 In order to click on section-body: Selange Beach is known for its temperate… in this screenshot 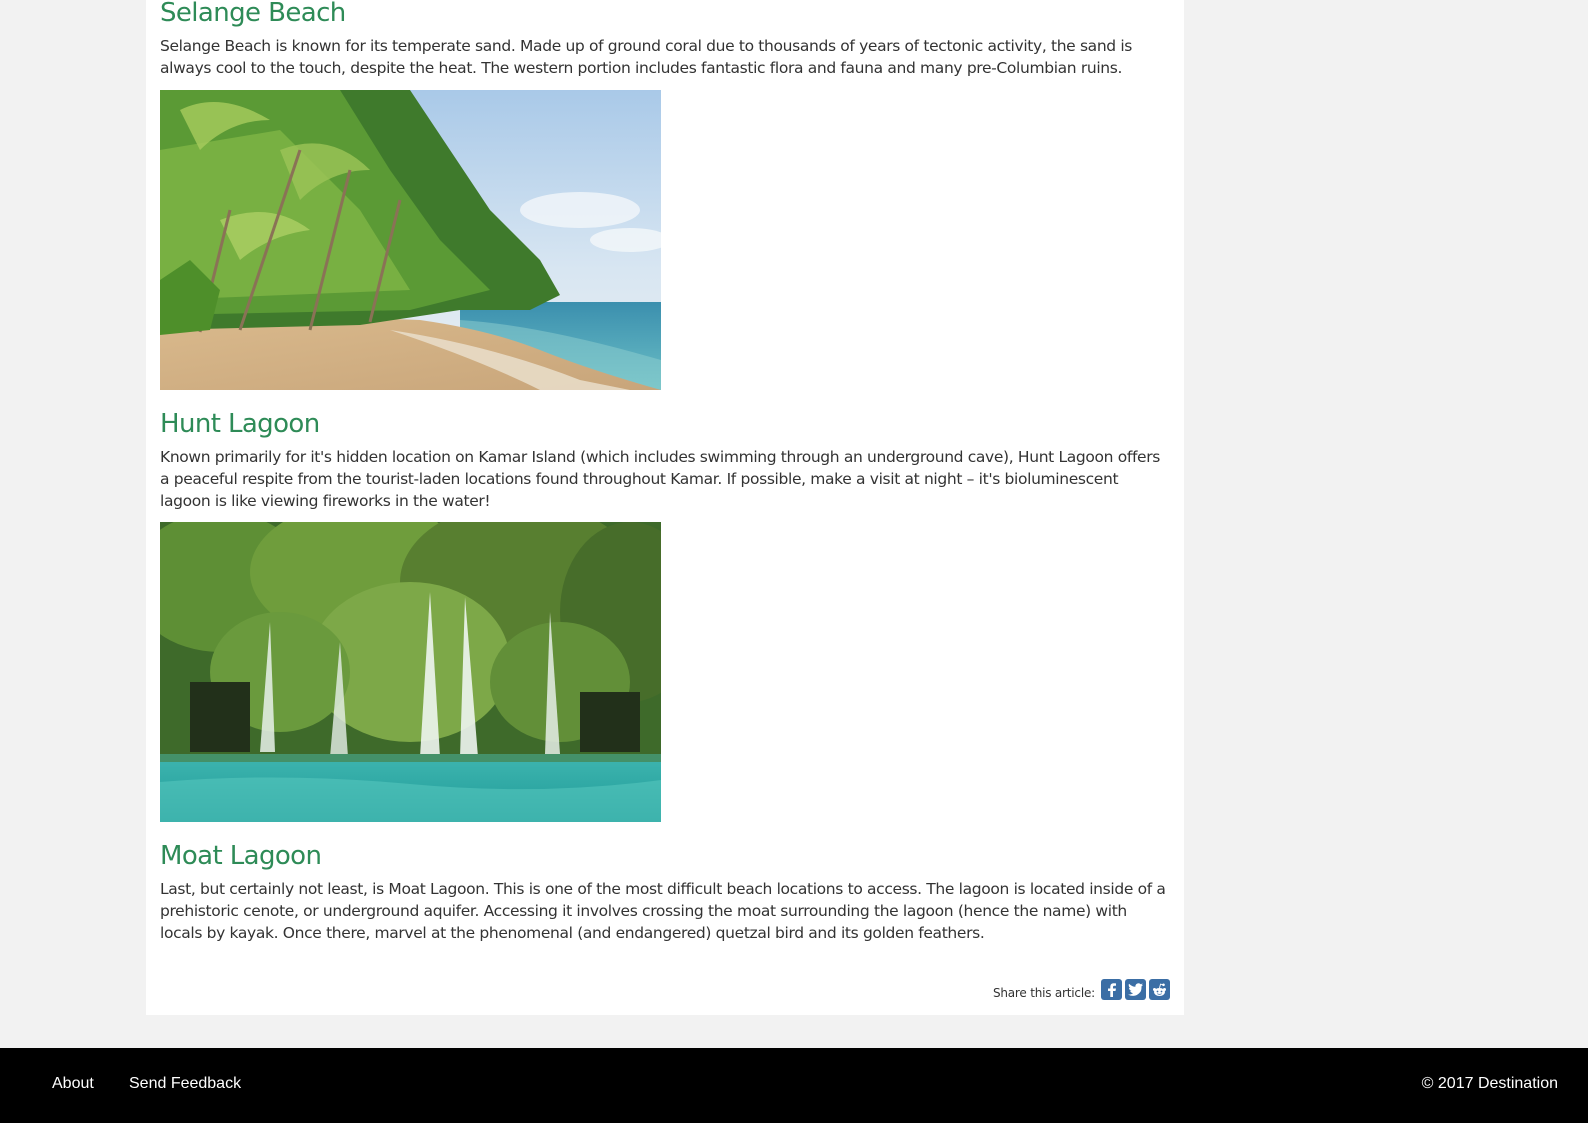, I will do `click(646, 57)`.